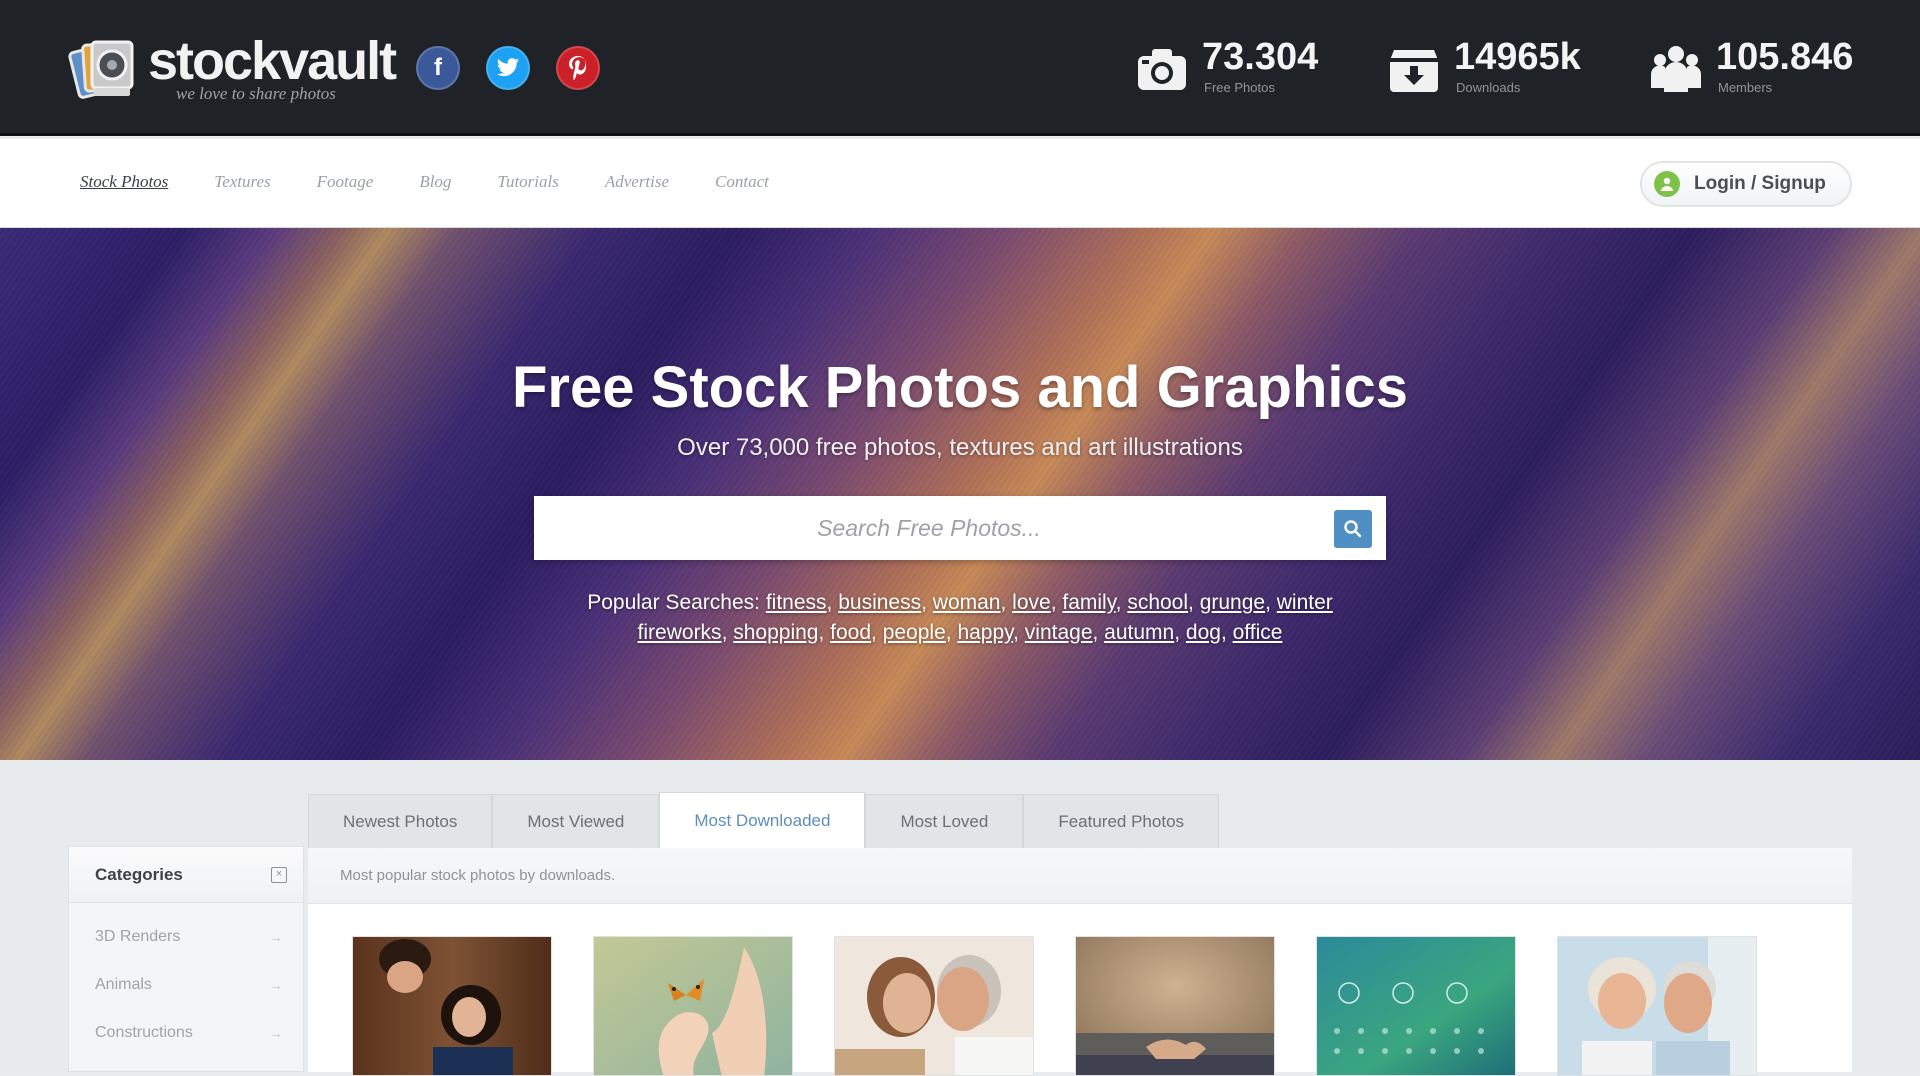  I want to click on pinterest-p-glyph, so click(578, 68).